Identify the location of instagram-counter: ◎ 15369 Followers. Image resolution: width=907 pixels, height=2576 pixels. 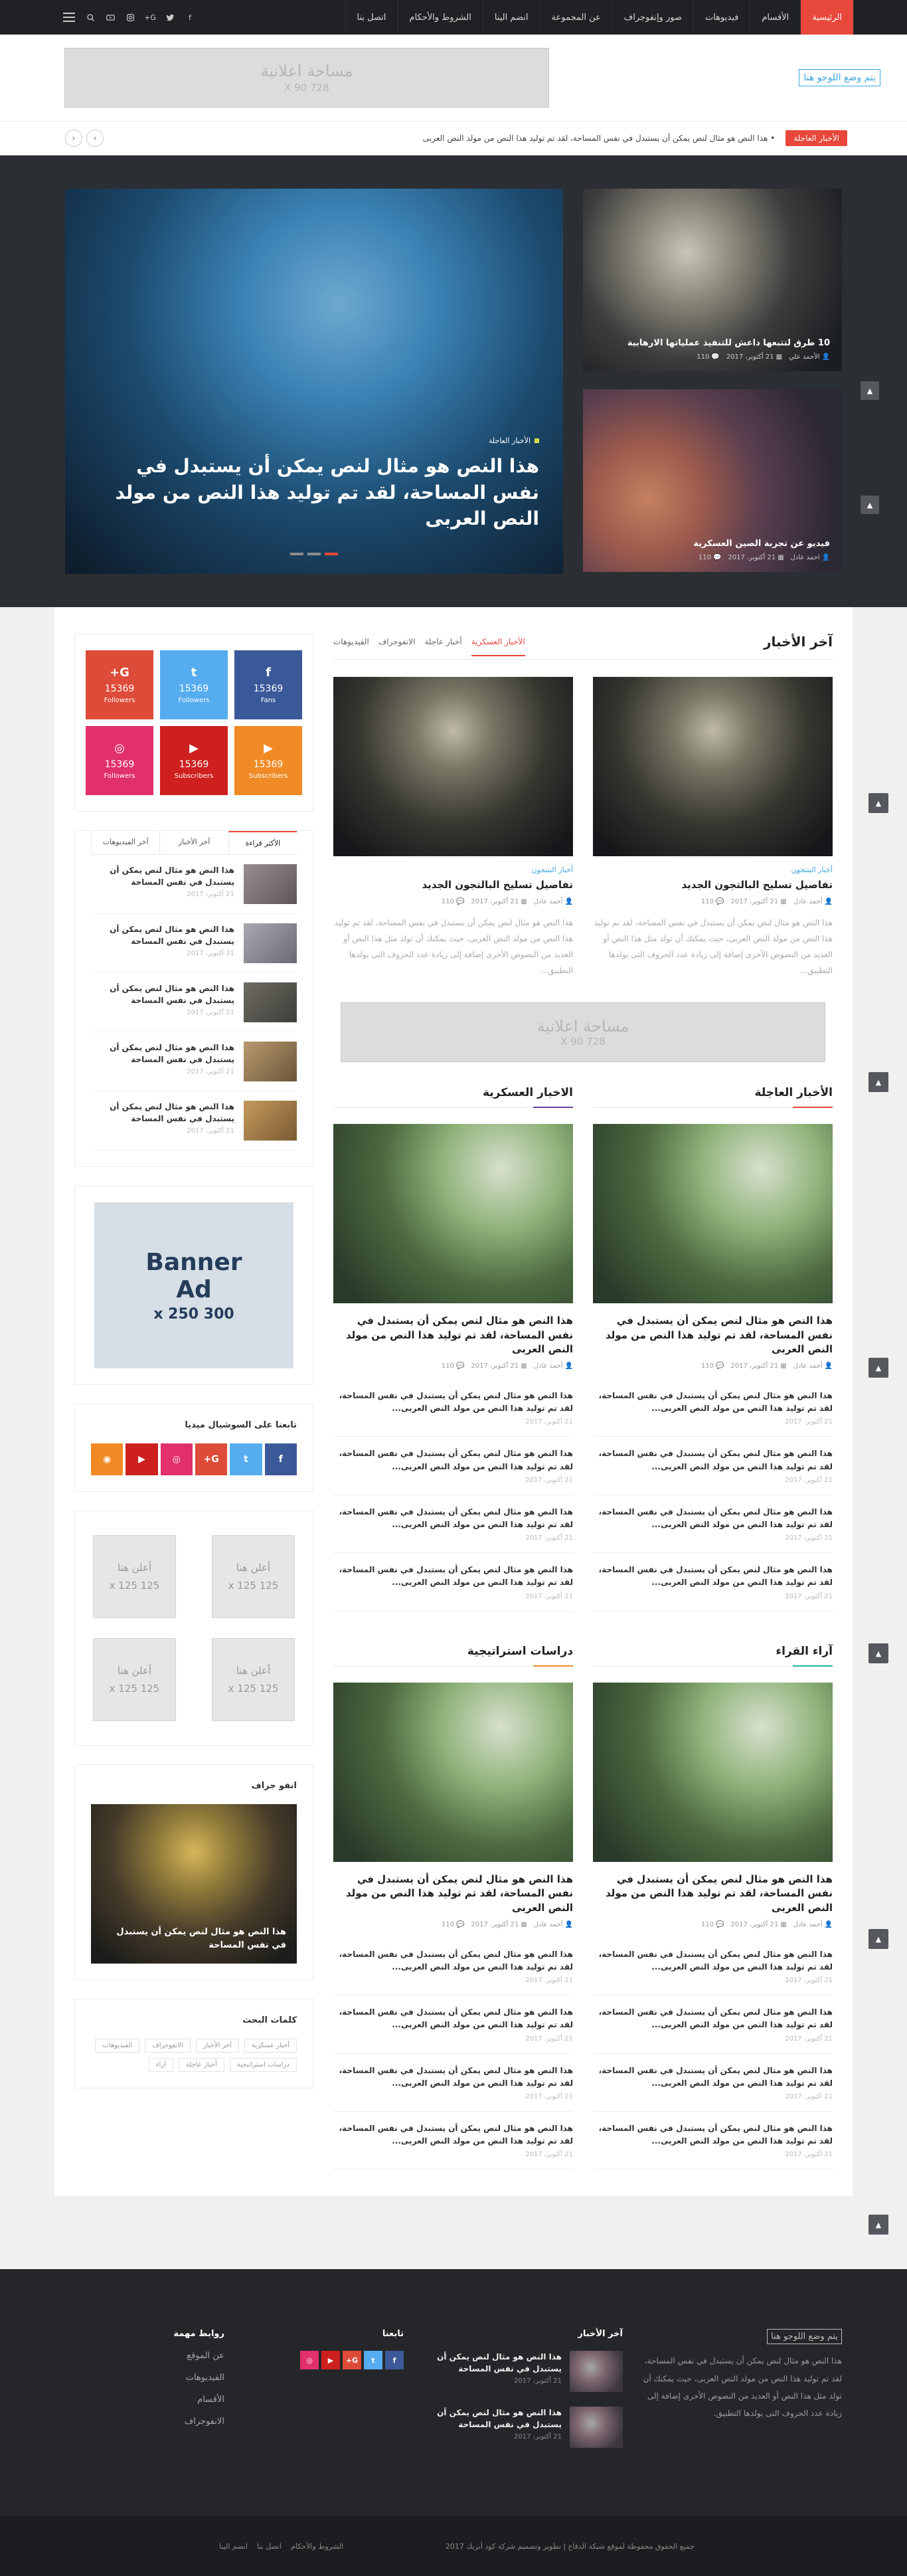
(119, 760).